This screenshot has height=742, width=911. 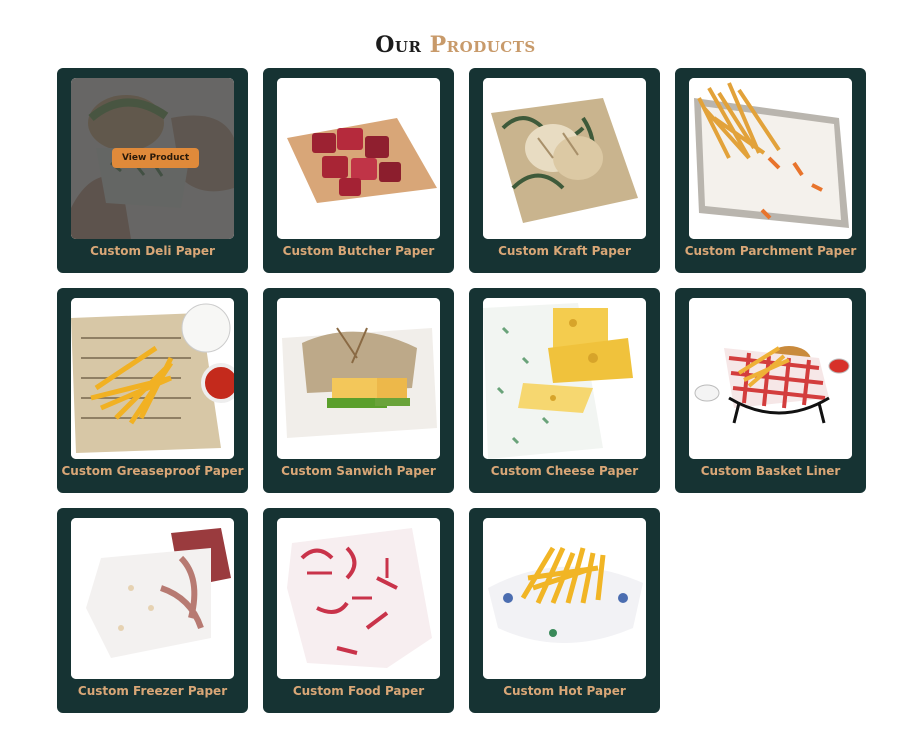 What do you see at coordinates (152, 598) in the screenshot?
I see `product-image-freezer-paper` at bounding box center [152, 598].